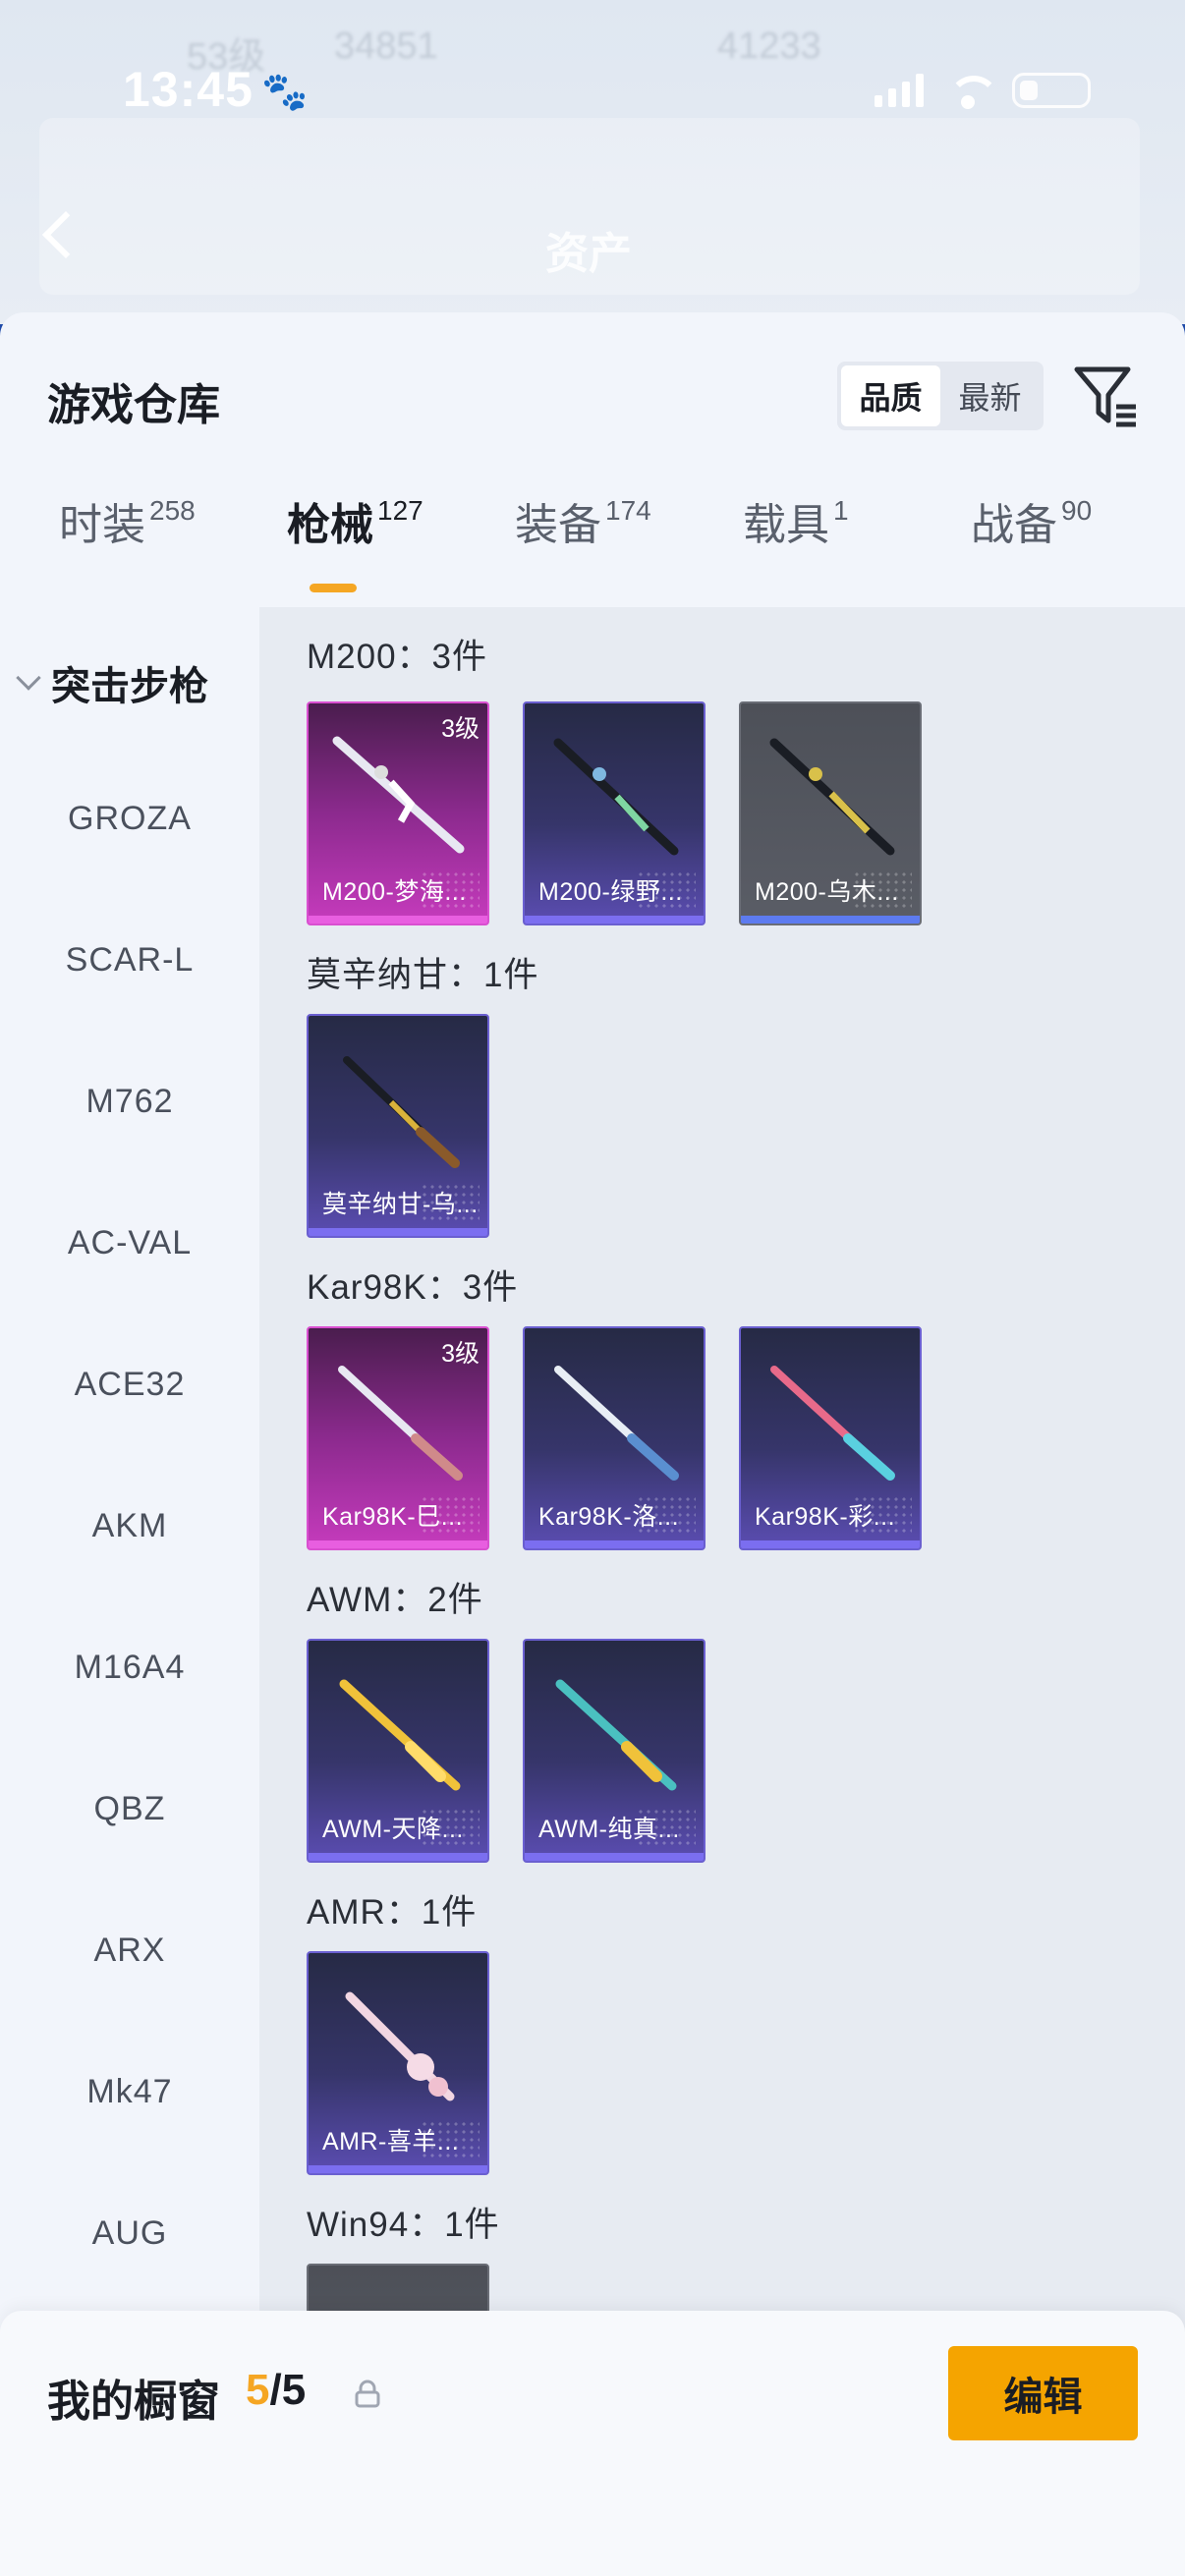 This screenshot has height=2576, width=1185. I want to click on showcase-label: 我的橱窗, so click(134, 2402).